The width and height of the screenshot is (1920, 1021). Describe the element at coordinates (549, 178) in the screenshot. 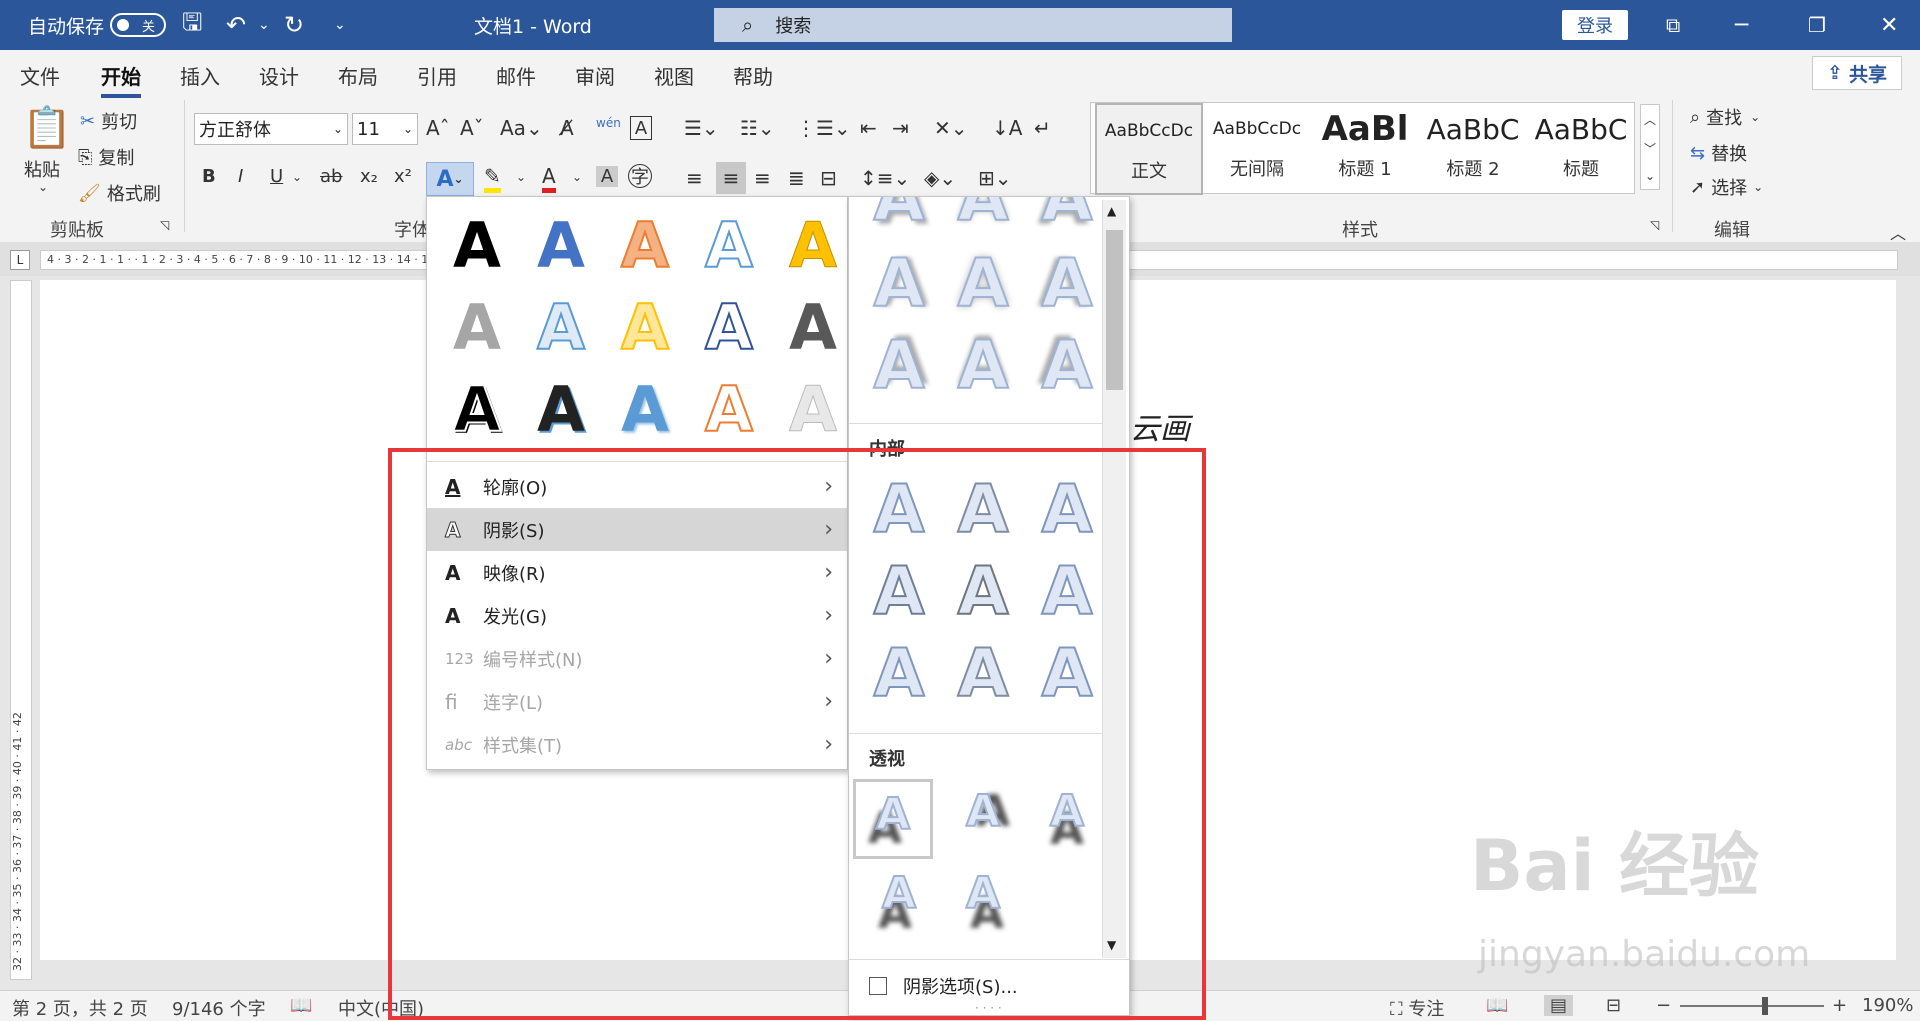

I see `font-color-icon: A` at that location.